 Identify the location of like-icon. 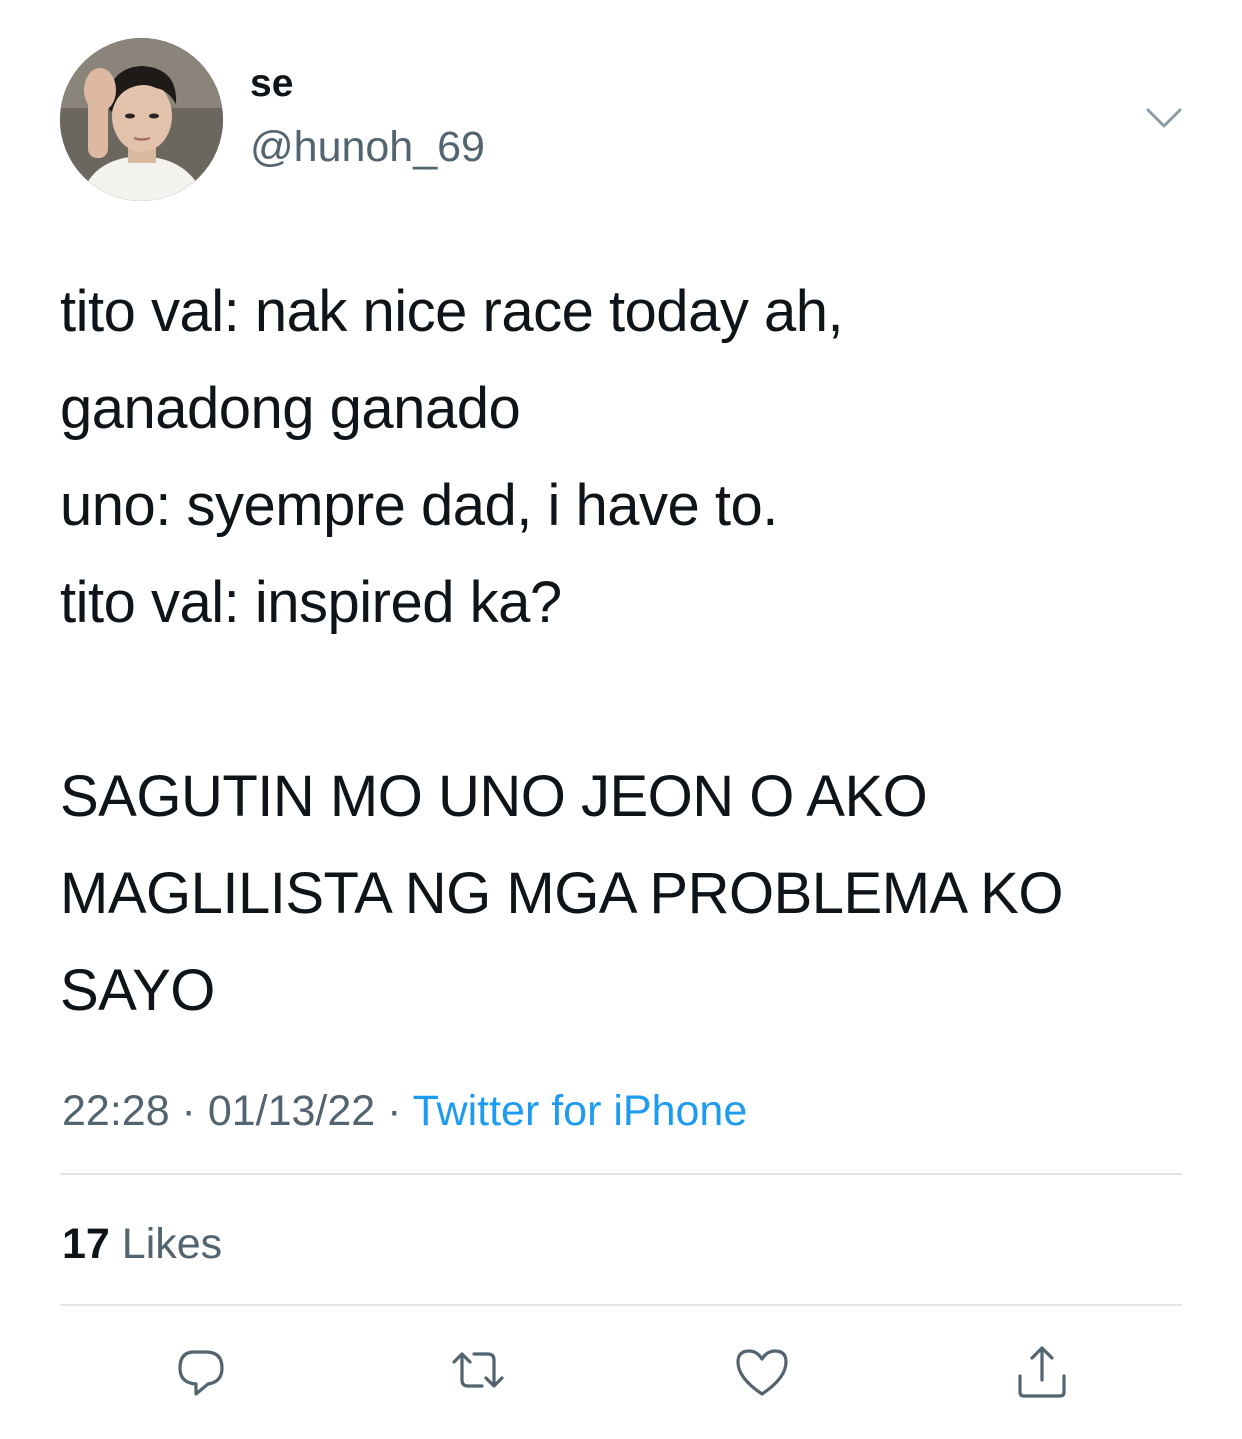
(762, 1372).